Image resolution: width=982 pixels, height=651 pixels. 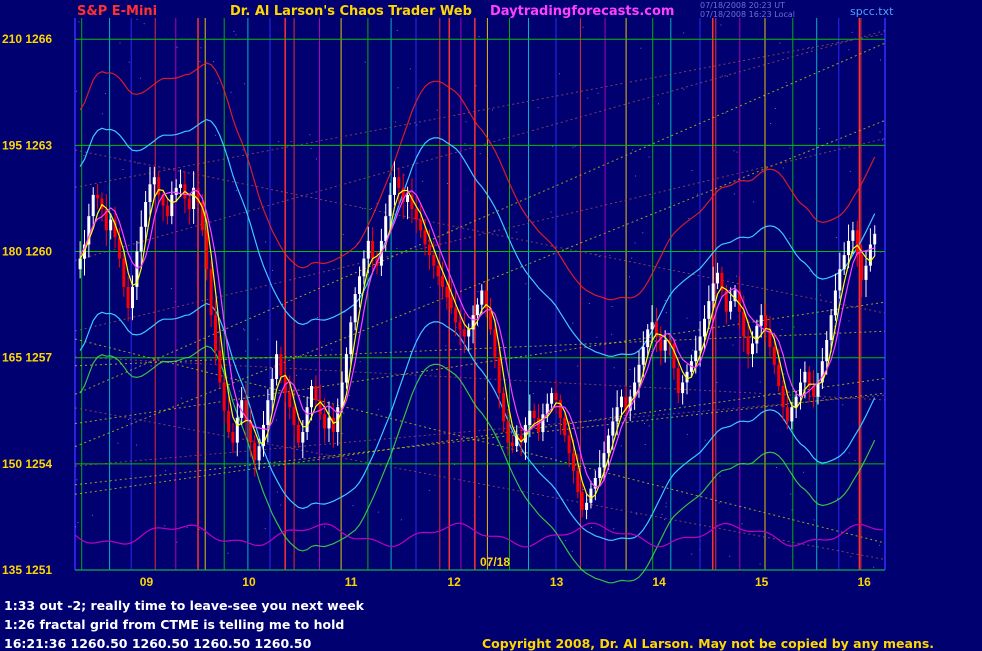 What do you see at coordinates (27, 358) in the screenshot?
I see `y-tick-label: 165 1257` at bounding box center [27, 358].